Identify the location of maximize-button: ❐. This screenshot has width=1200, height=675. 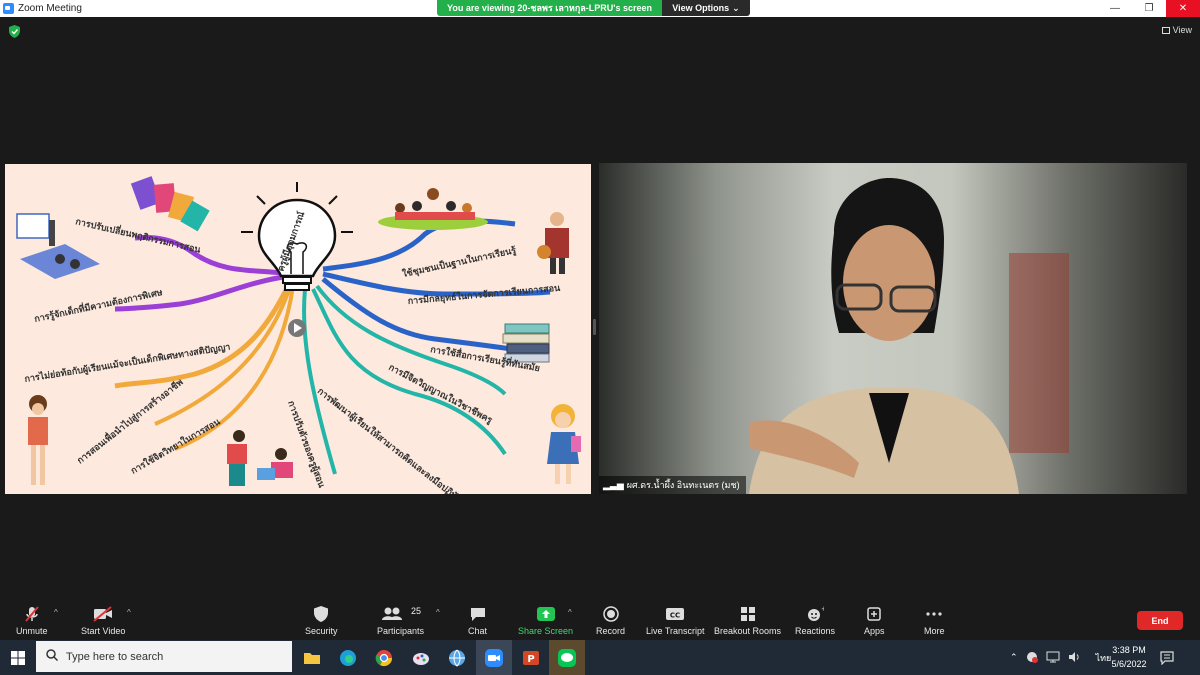
(1149, 8).